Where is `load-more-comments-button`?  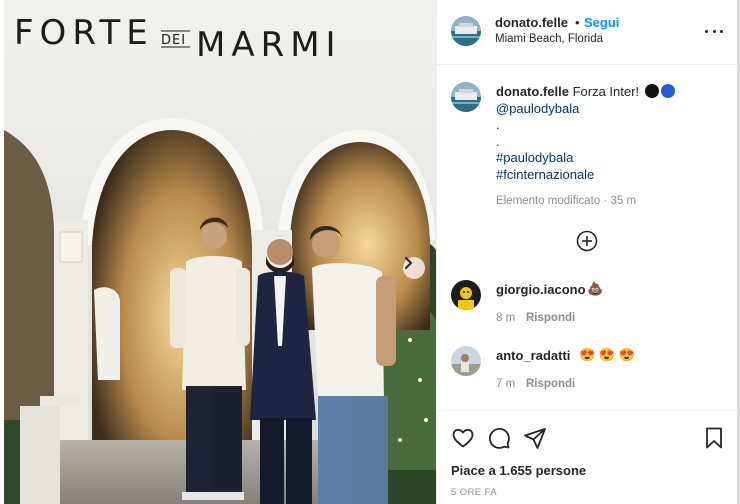 load-more-comments-button is located at coordinates (587, 241).